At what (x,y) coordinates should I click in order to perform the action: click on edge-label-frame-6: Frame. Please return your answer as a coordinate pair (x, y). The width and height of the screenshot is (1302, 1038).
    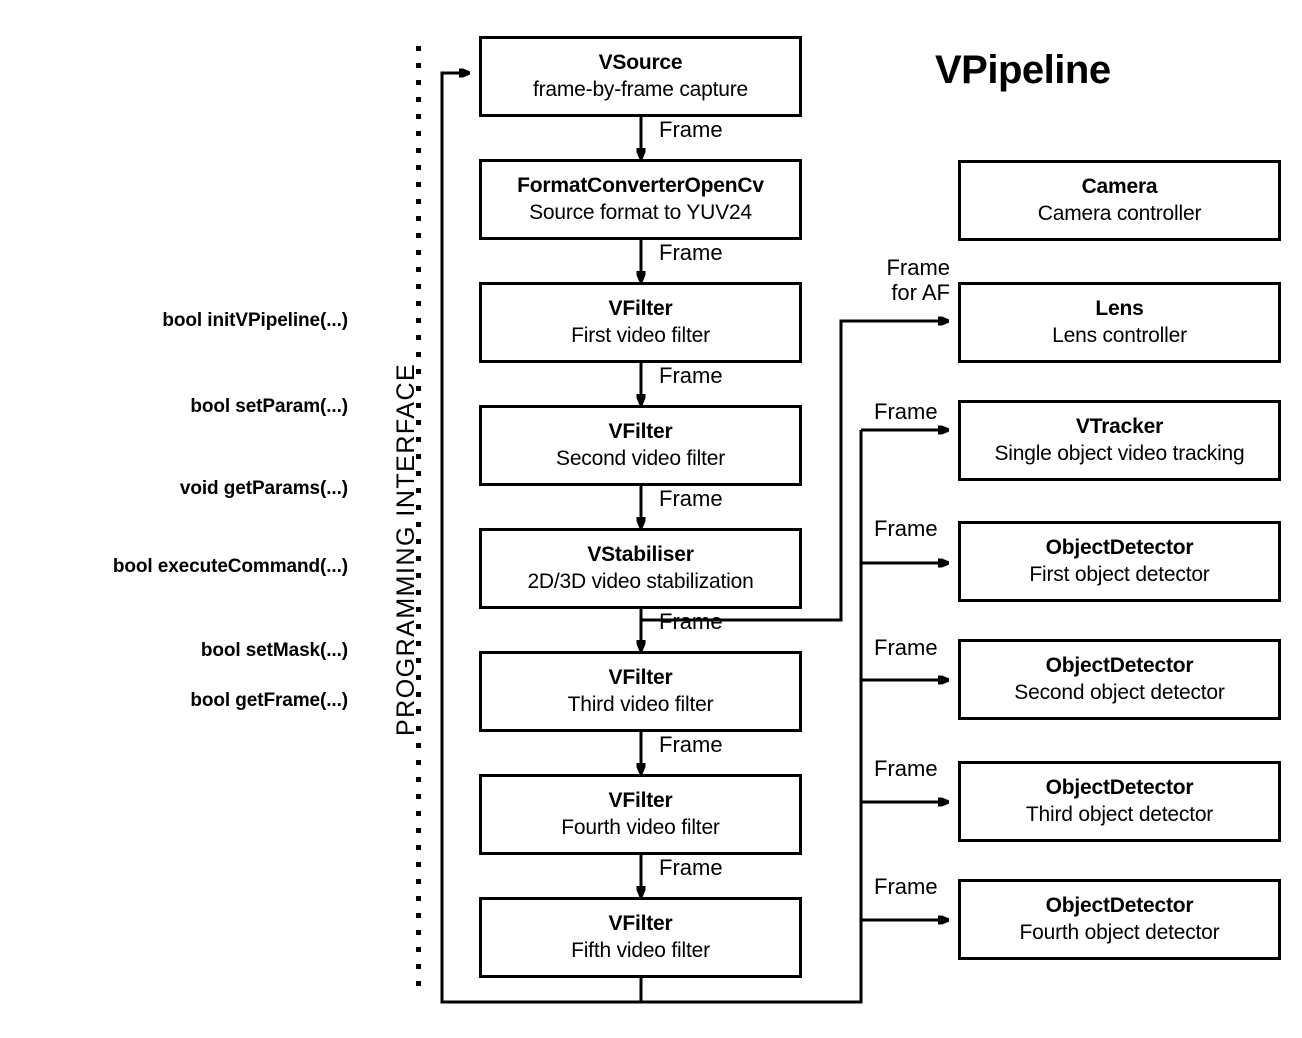
    Looking at the image, I should click on (691, 744).